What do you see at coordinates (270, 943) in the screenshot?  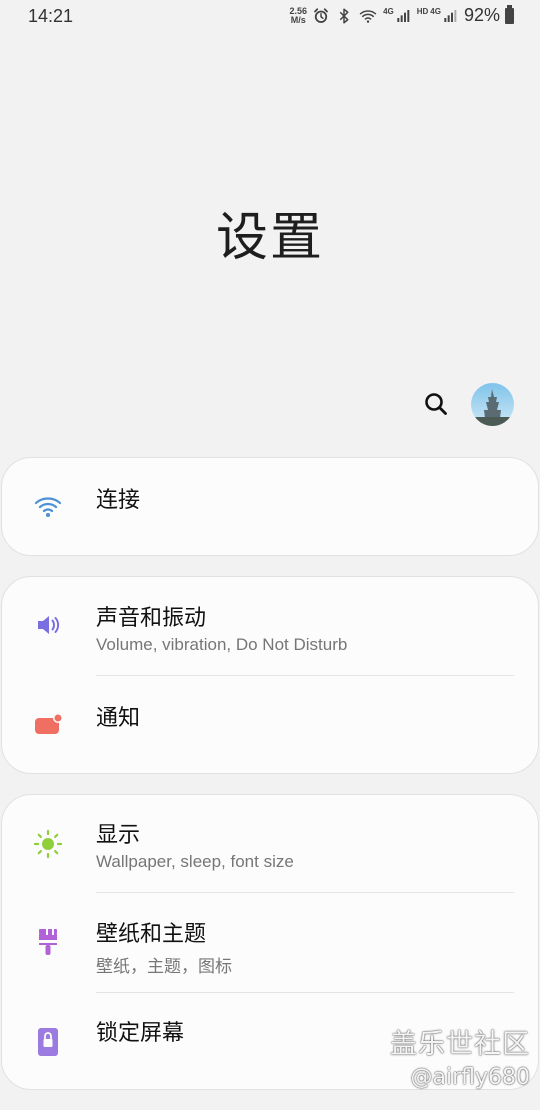 I see `settings-item-wallpaper-themes: 壁纸和主题 壁纸，主题，图标` at bounding box center [270, 943].